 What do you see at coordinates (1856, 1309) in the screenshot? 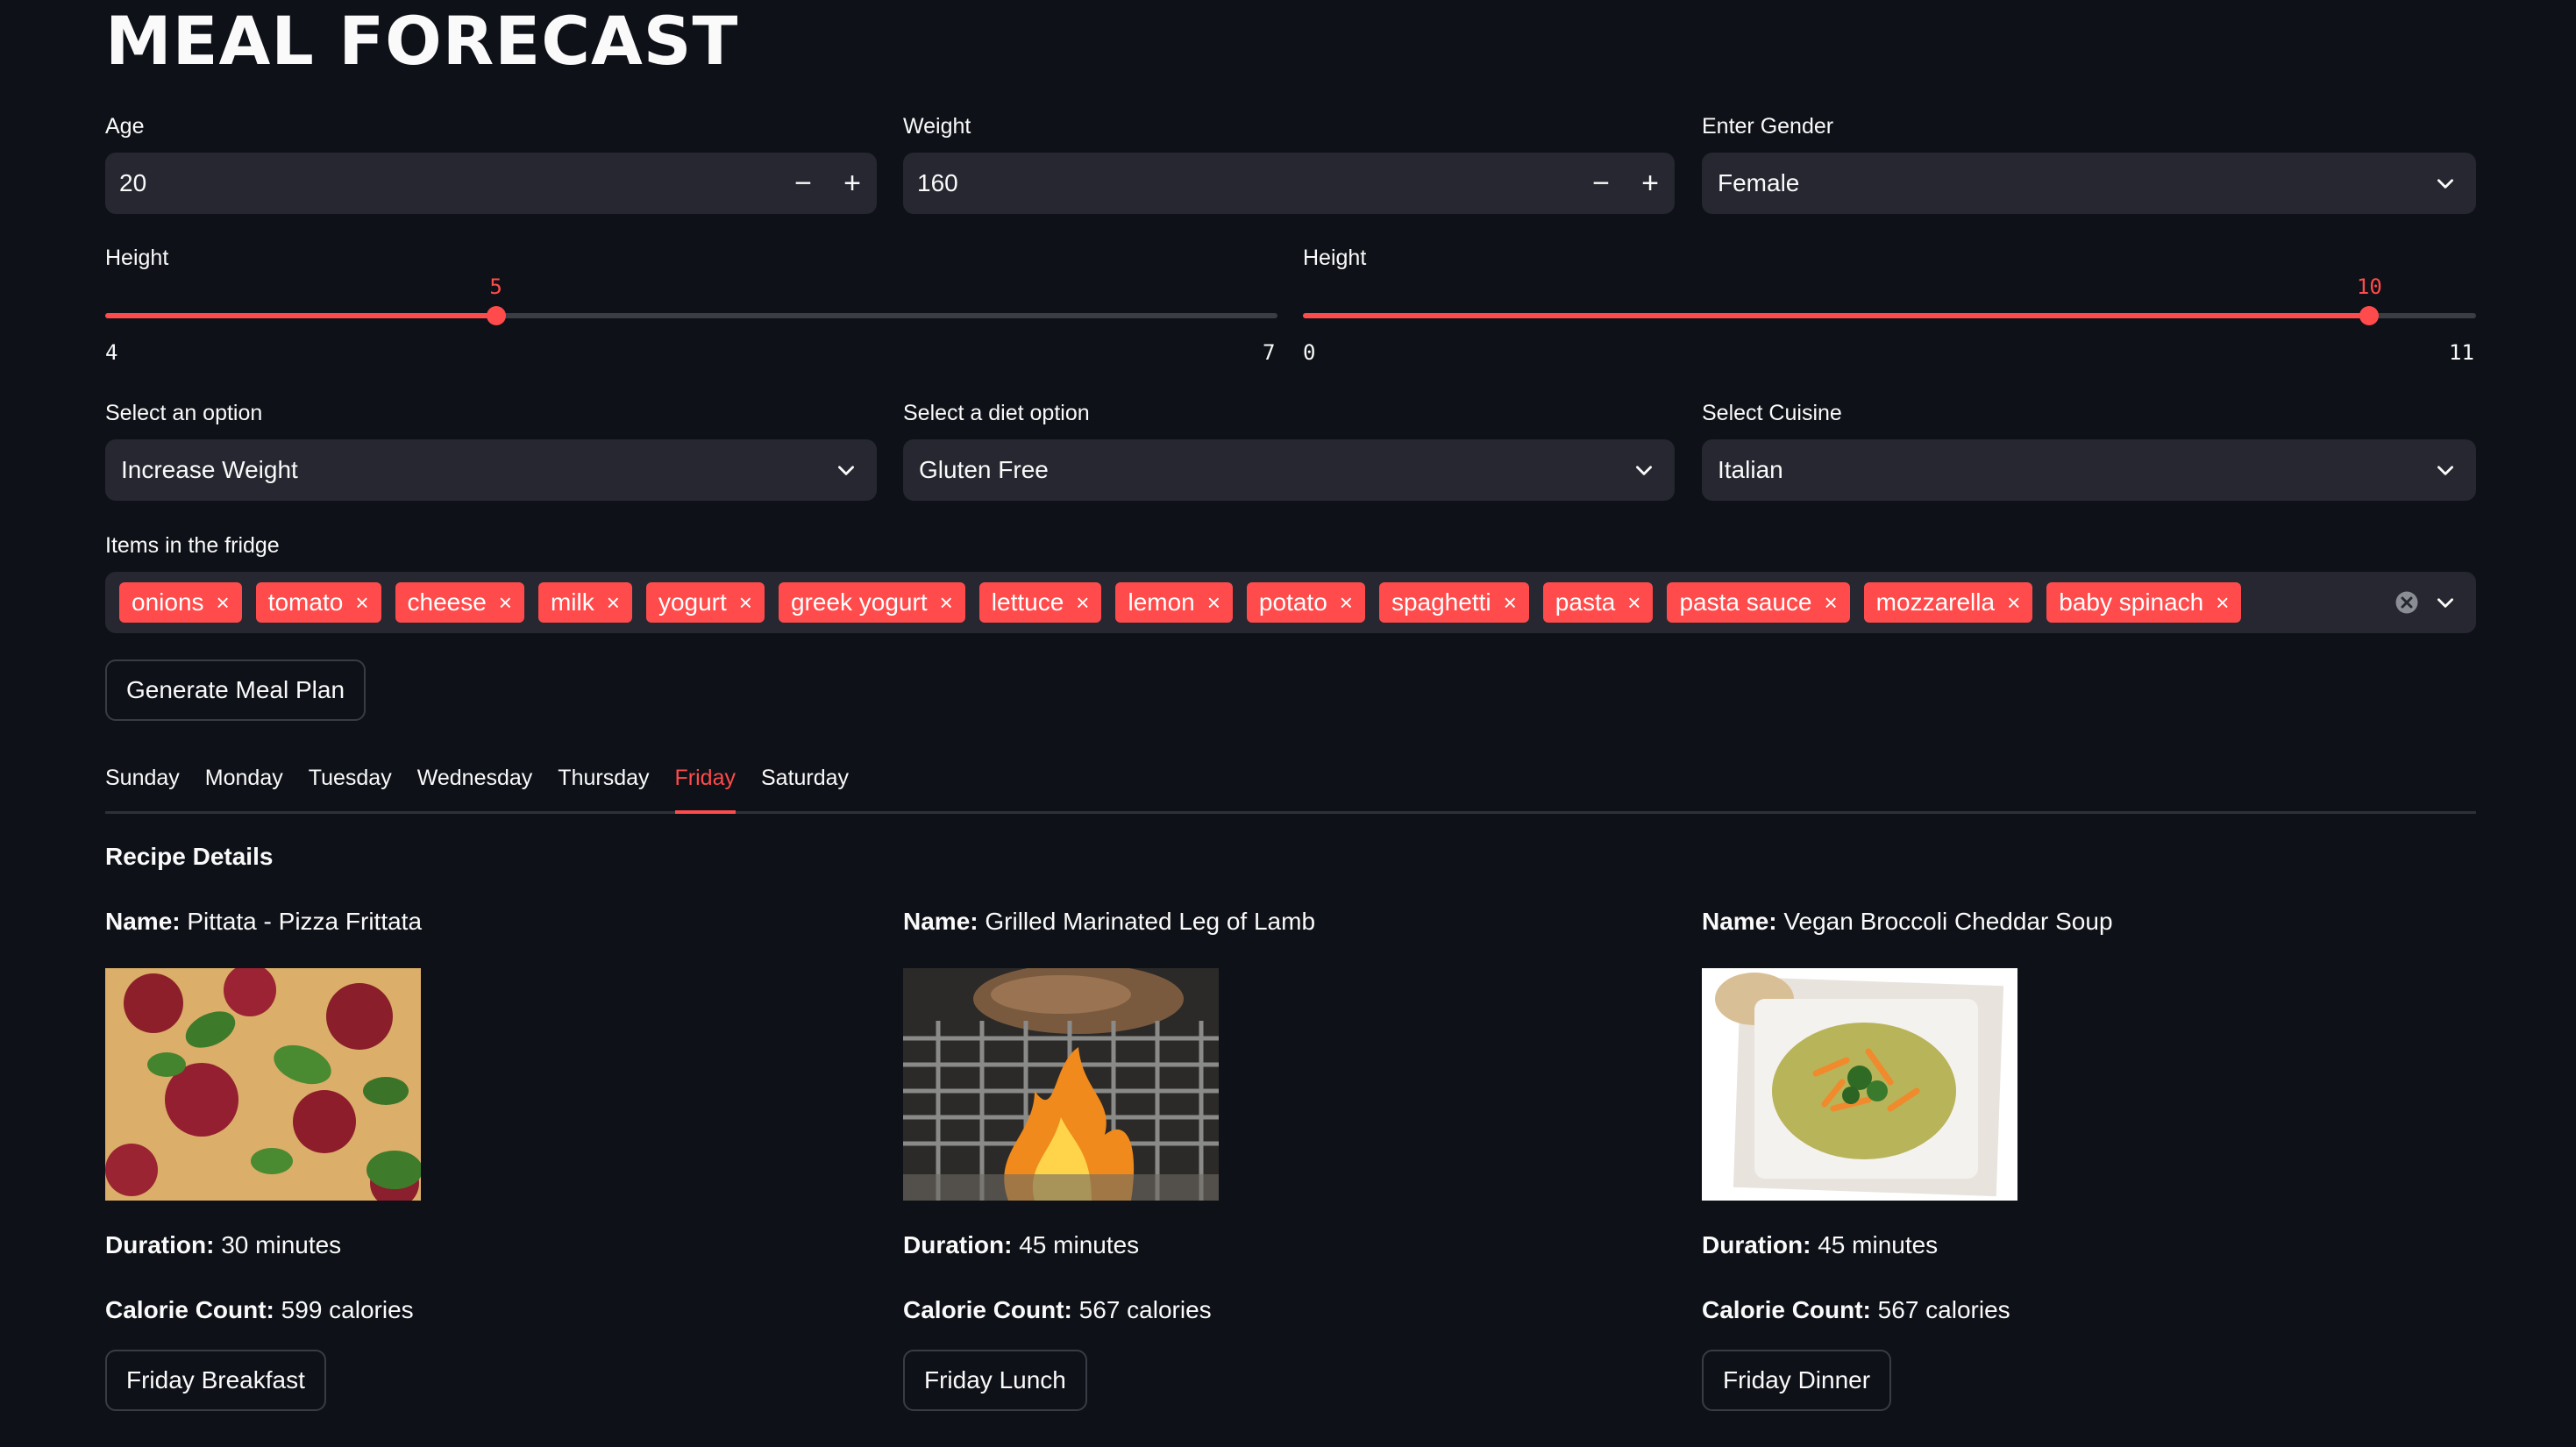
I see `meal-calories: Calorie Count: 567 calories` at bounding box center [1856, 1309].